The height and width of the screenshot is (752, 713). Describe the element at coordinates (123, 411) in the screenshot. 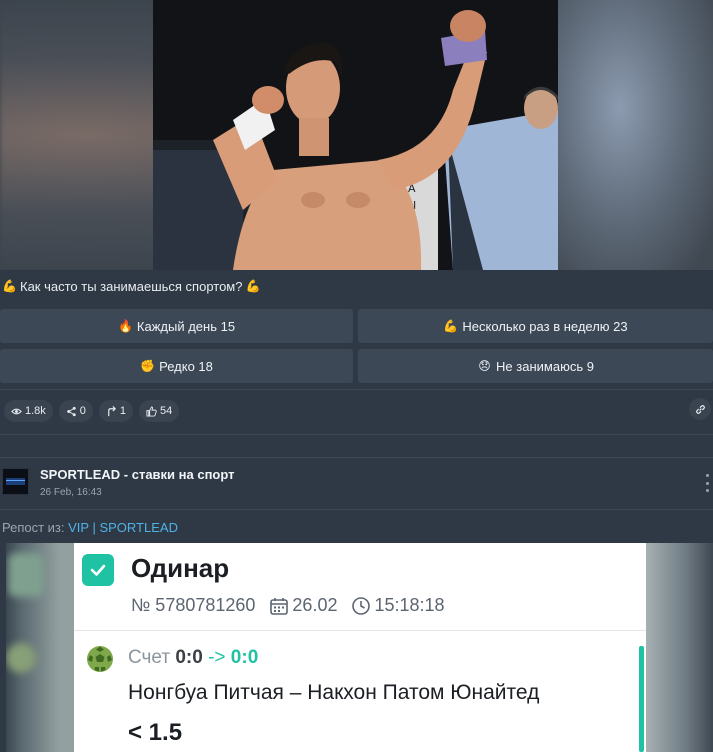

I see `forwards-count: 1` at that location.